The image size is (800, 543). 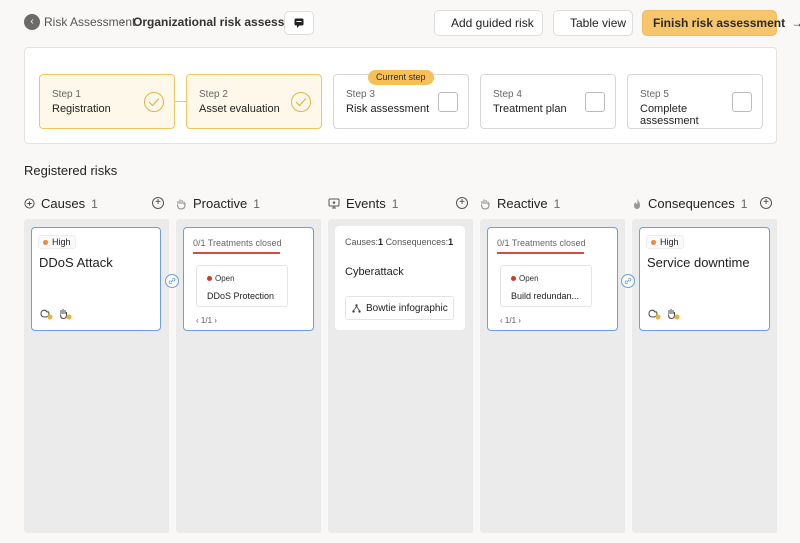 I want to click on table-view-button: Table view, so click(x=593, y=23).